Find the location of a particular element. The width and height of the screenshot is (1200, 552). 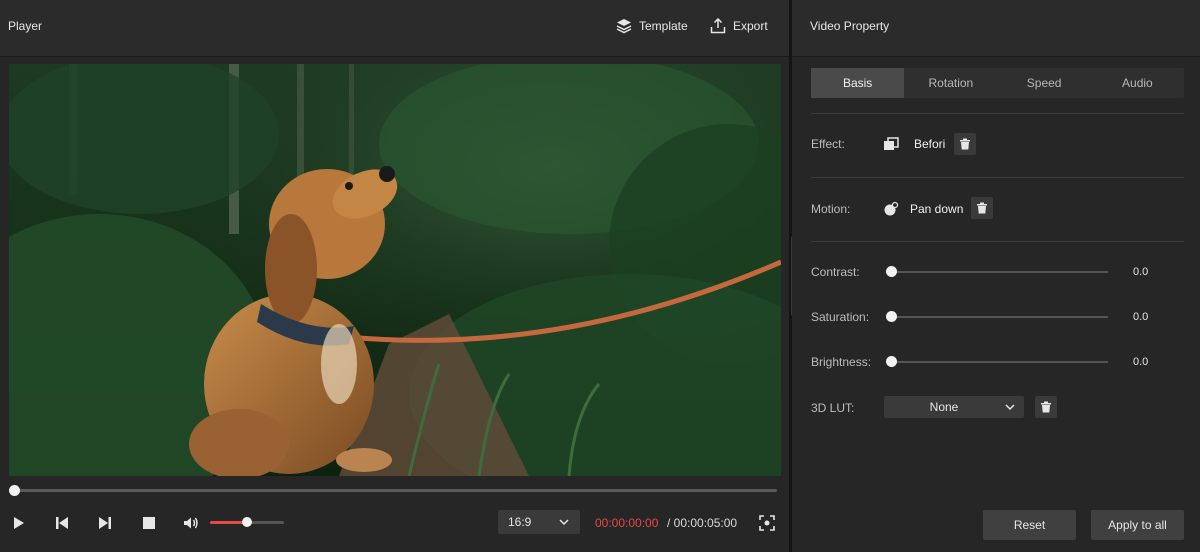

motion-value: Pan down is located at coordinates (937, 209).